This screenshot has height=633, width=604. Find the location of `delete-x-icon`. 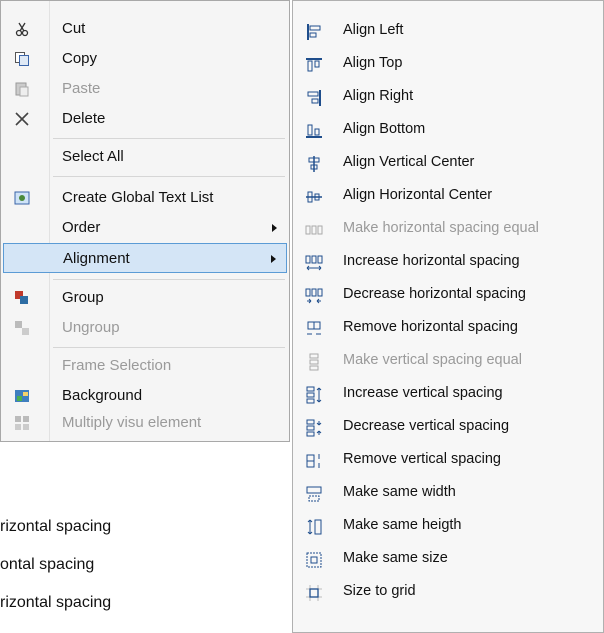

delete-x-icon is located at coordinates (22, 119).